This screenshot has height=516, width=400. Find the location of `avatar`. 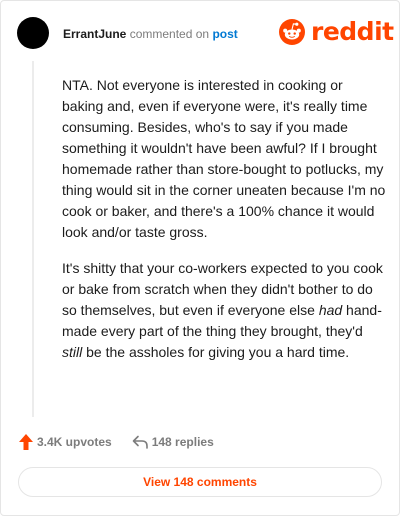

avatar is located at coordinates (33, 33).